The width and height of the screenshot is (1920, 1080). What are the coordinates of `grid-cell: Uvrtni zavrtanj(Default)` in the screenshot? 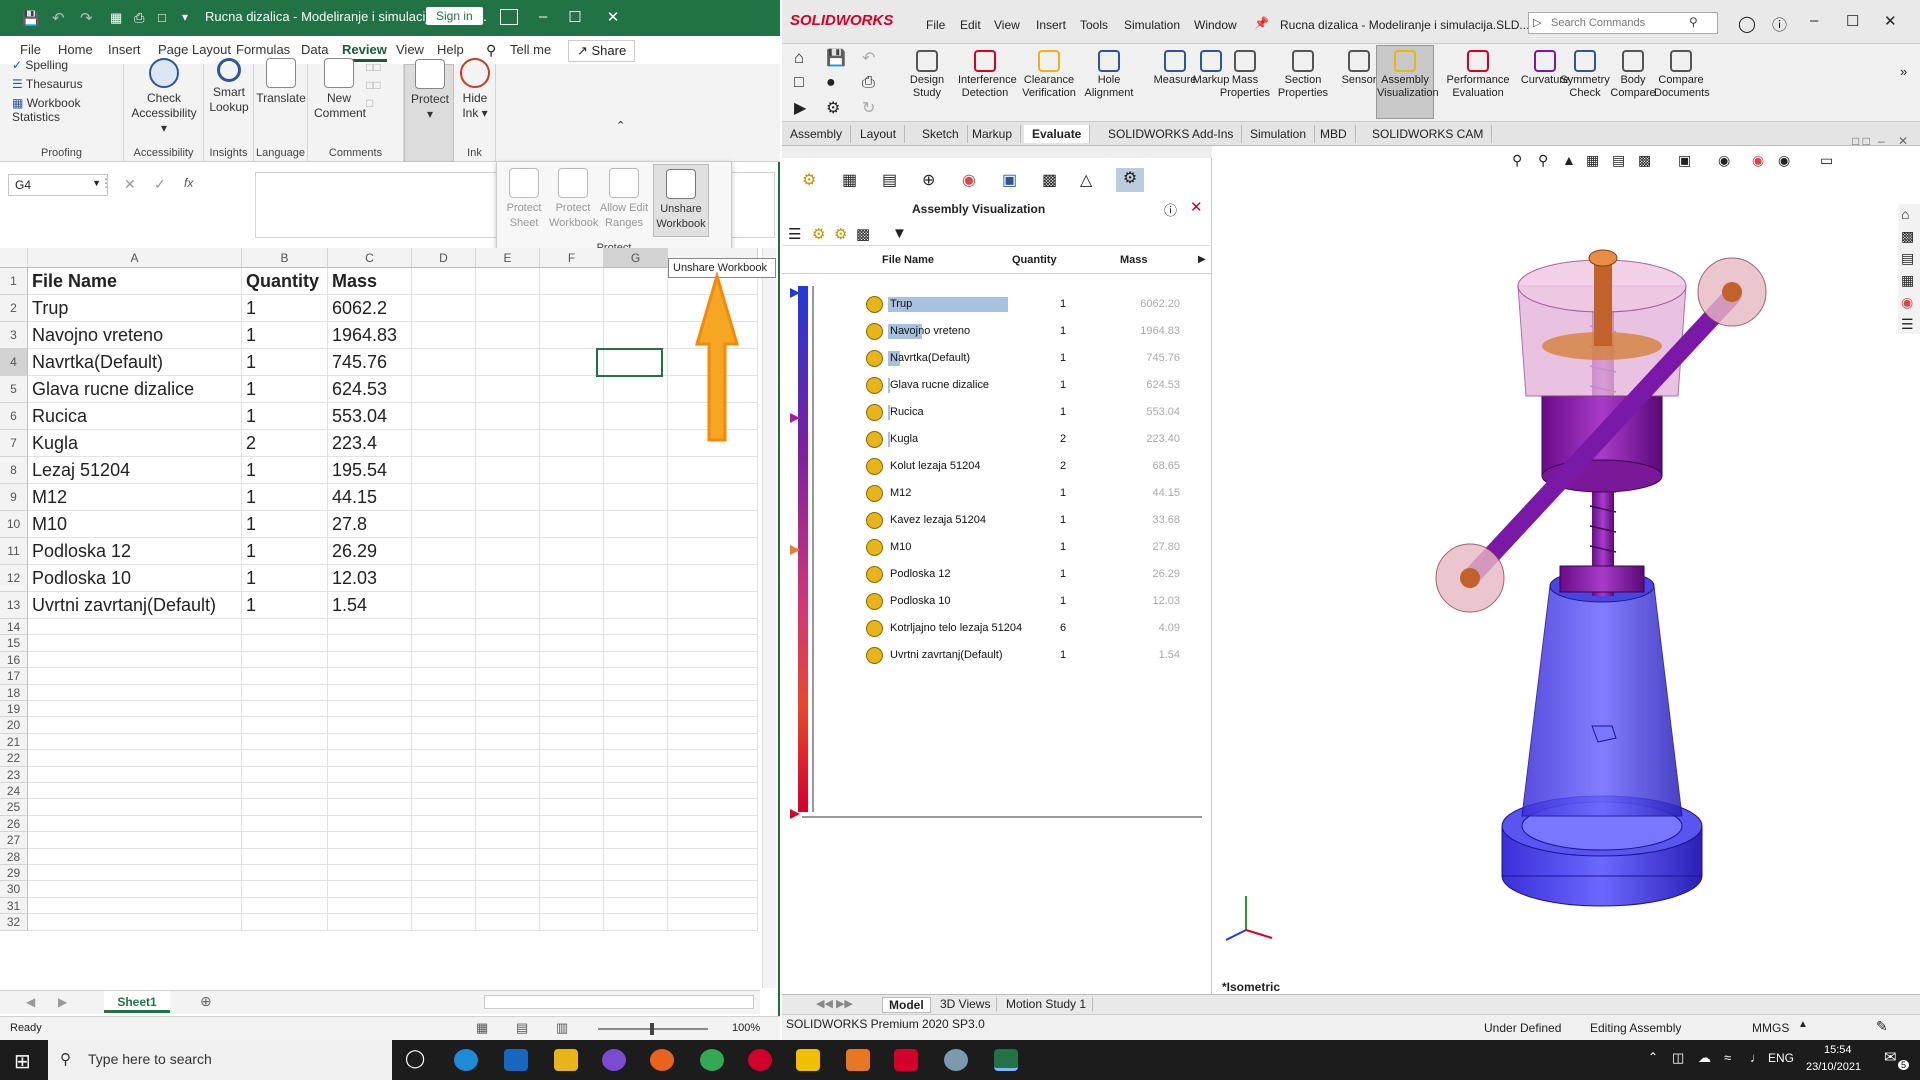 It's located at (135, 605).